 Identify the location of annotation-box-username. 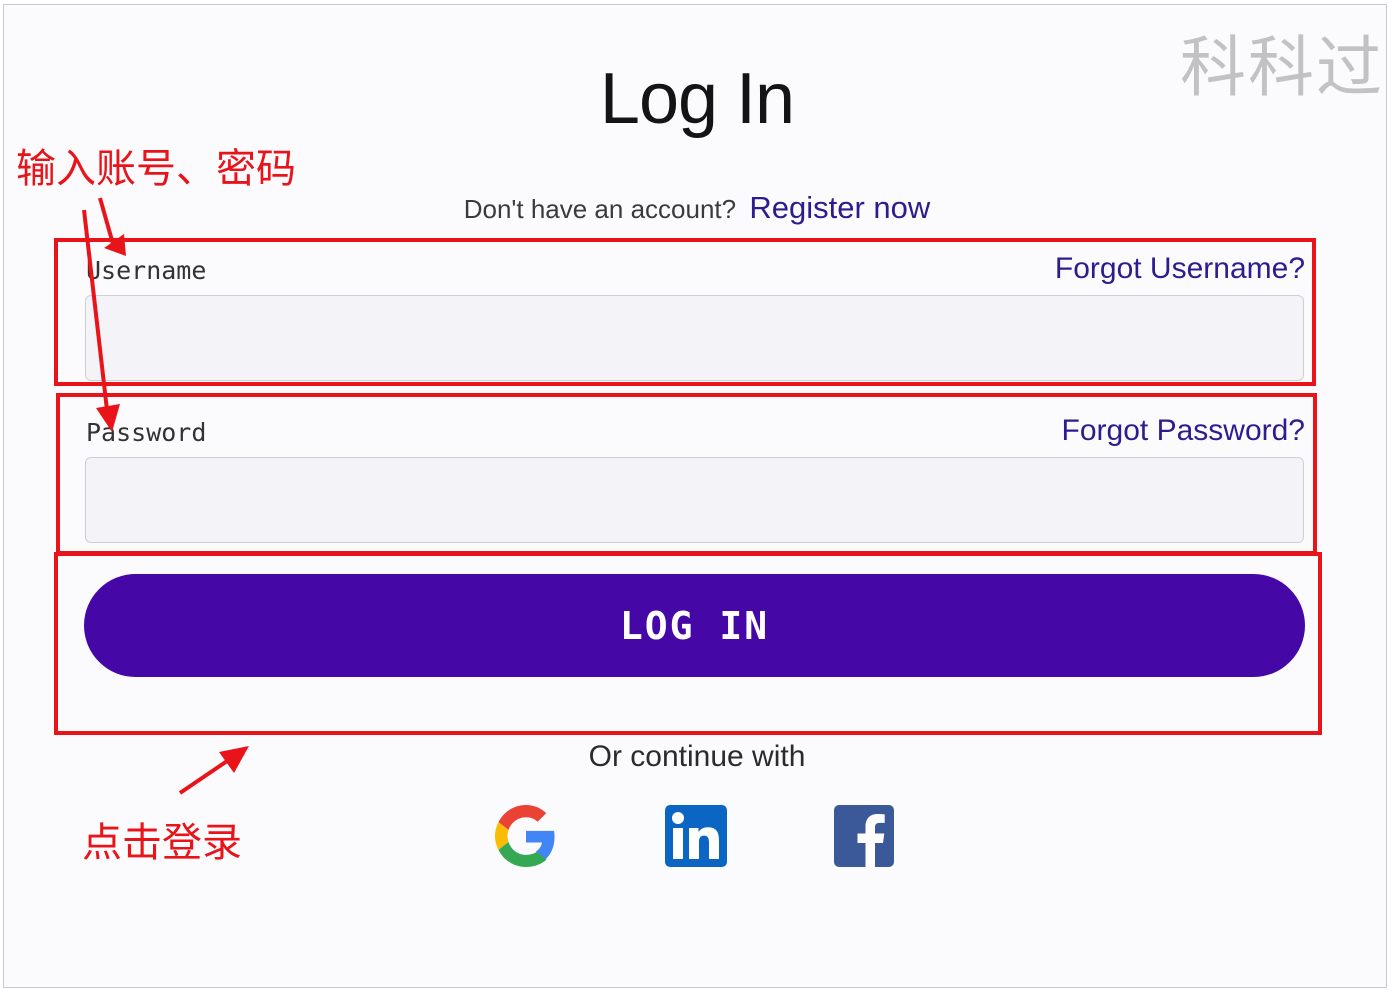
(685, 312).